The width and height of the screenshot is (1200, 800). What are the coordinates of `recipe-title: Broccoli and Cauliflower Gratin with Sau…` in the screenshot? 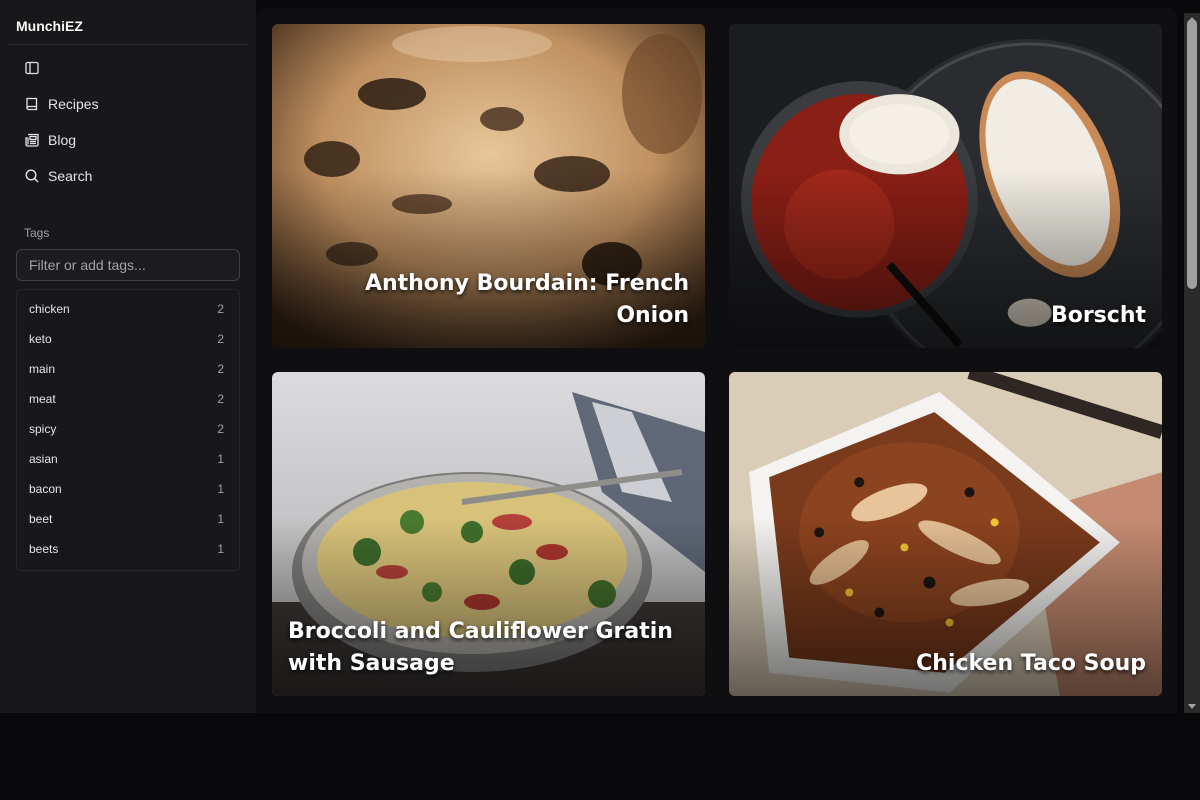 It's located at (480, 647).